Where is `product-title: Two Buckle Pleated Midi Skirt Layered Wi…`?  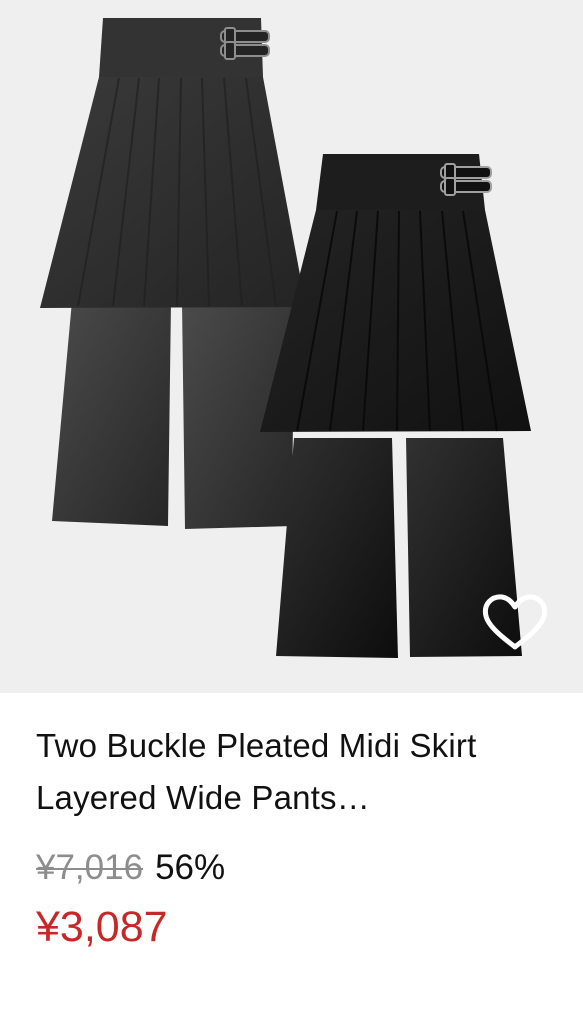
product-title: Two Buckle Pleated Midi Skirt Layered Wi… is located at coordinates (276, 772).